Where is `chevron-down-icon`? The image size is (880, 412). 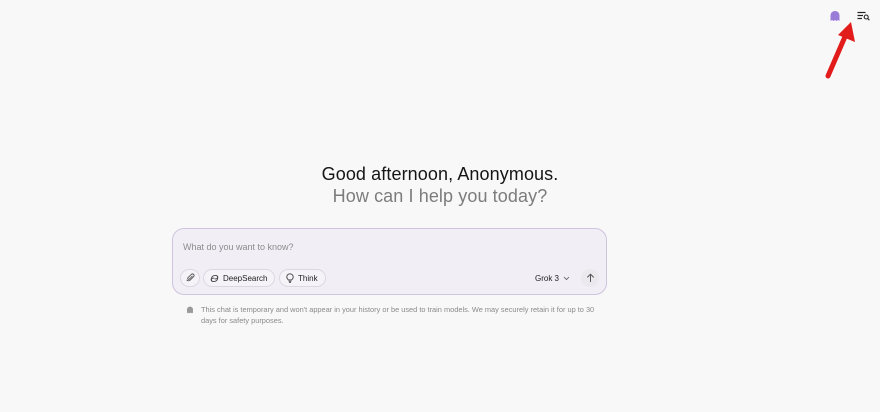
chevron-down-icon is located at coordinates (566, 278).